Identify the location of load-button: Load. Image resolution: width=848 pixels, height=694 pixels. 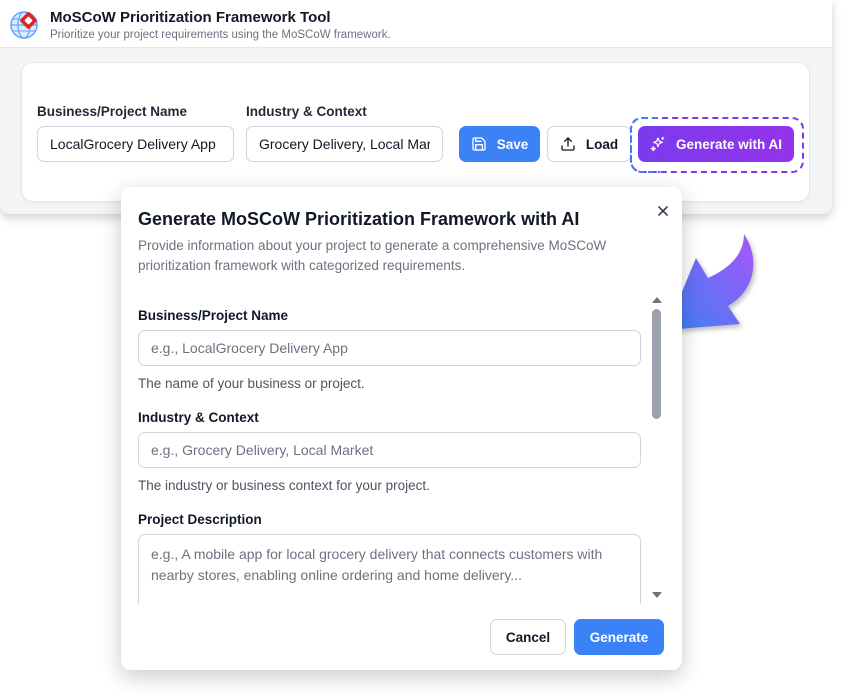
(589, 144).